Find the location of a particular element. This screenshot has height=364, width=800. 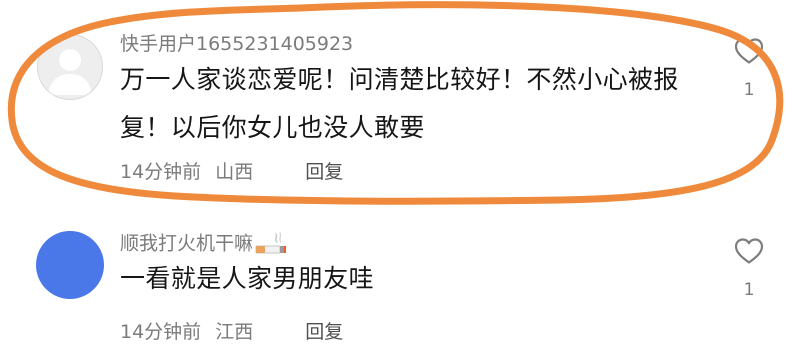

comment-username: 顺我打火机干嘛 is located at coordinates (204, 244).